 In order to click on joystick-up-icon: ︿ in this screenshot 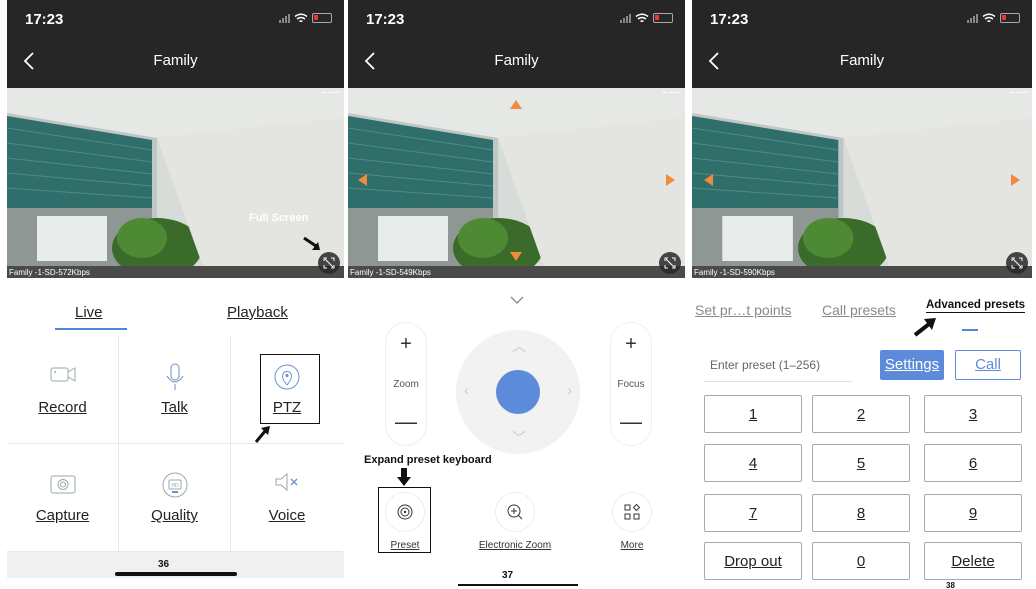, I will do `click(519, 346)`.